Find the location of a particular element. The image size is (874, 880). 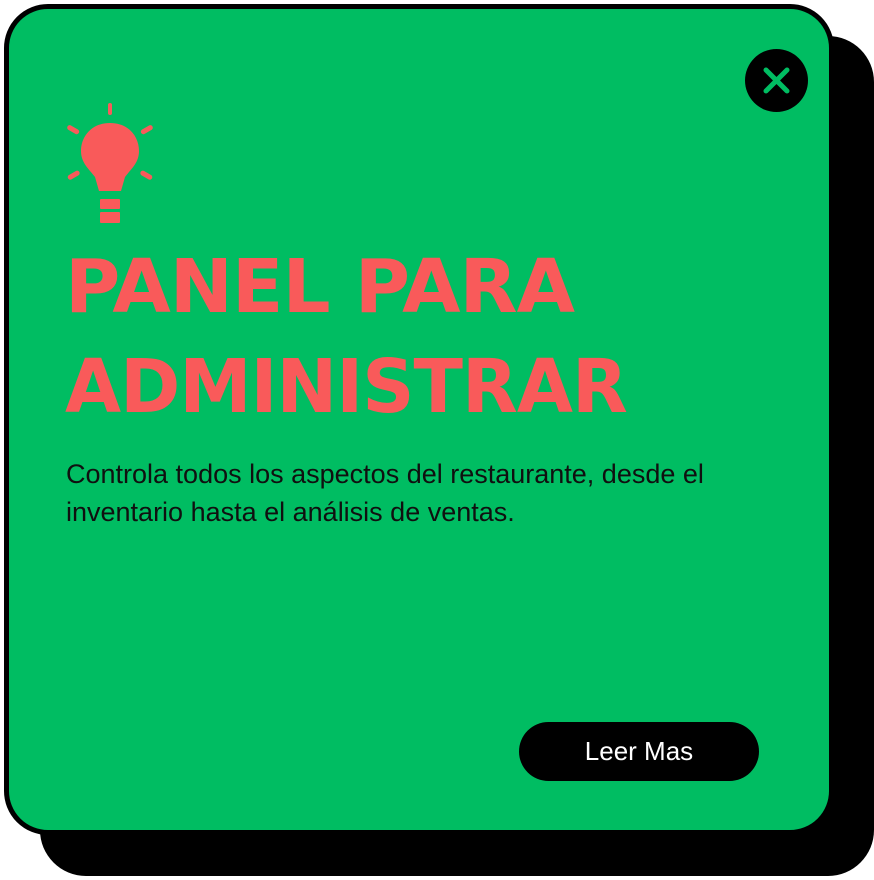

read-more-button: Leer Mas is located at coordinates (639, 751).